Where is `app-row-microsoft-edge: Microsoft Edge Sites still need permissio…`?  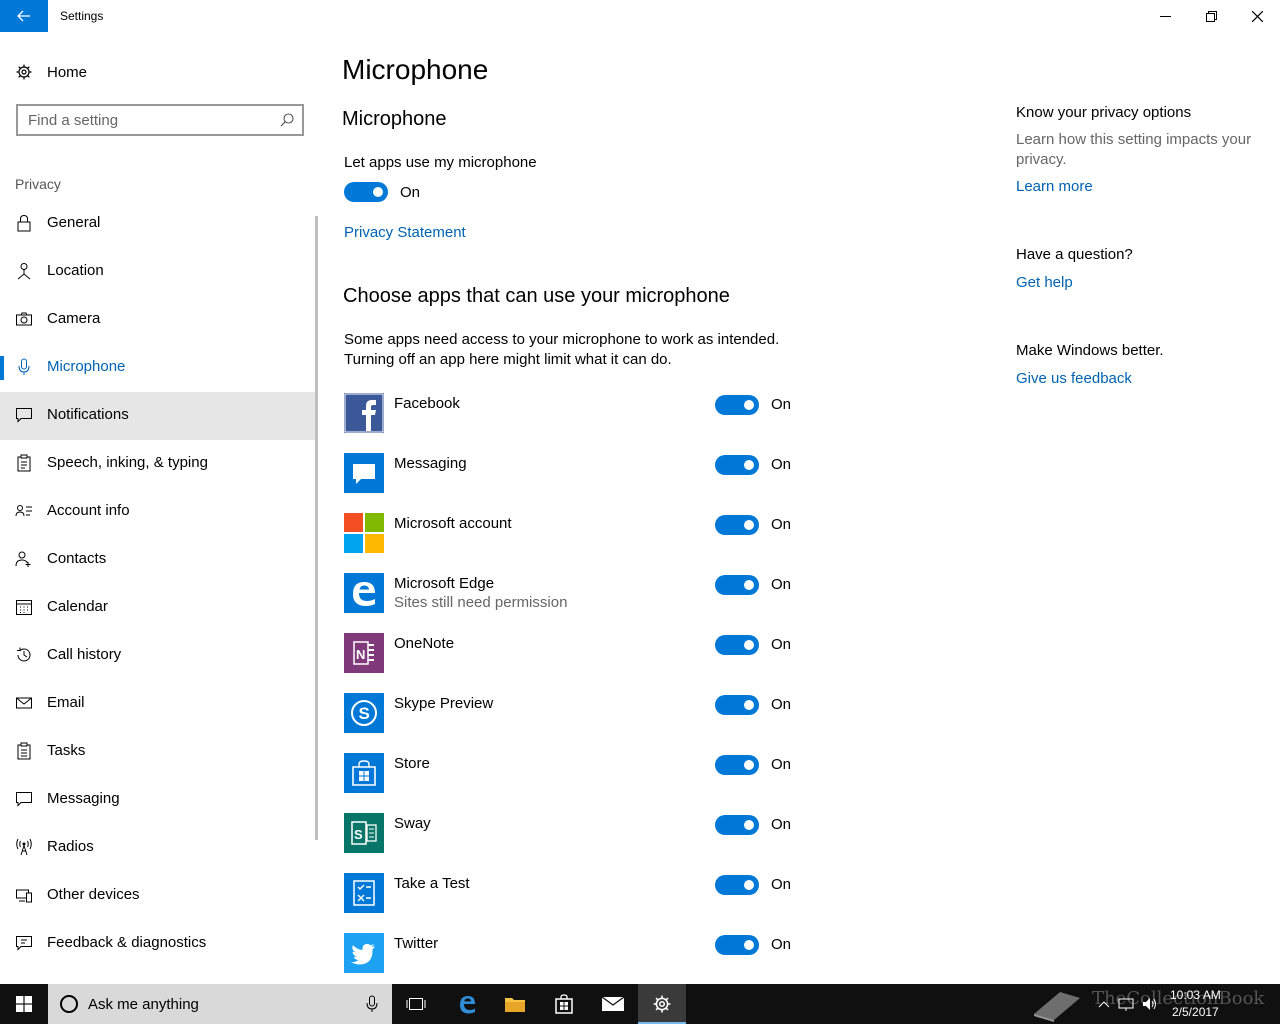
app-row-microsoft-edge: Microsoft Edge Sites still need permissio… is located at coordinates (574, 603).